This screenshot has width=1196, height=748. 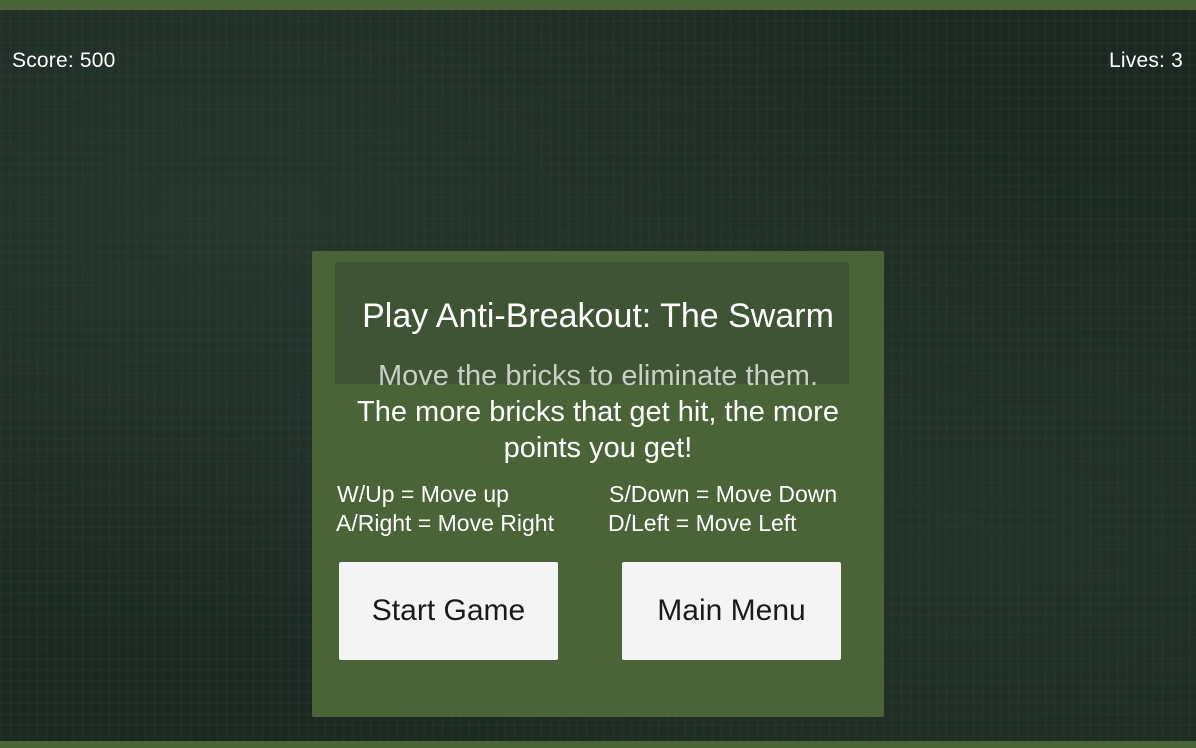 What do you see at coordinates (598, 448) in the screenshot?
I see `description-line: points you get!` at bounding box center [598, 448].